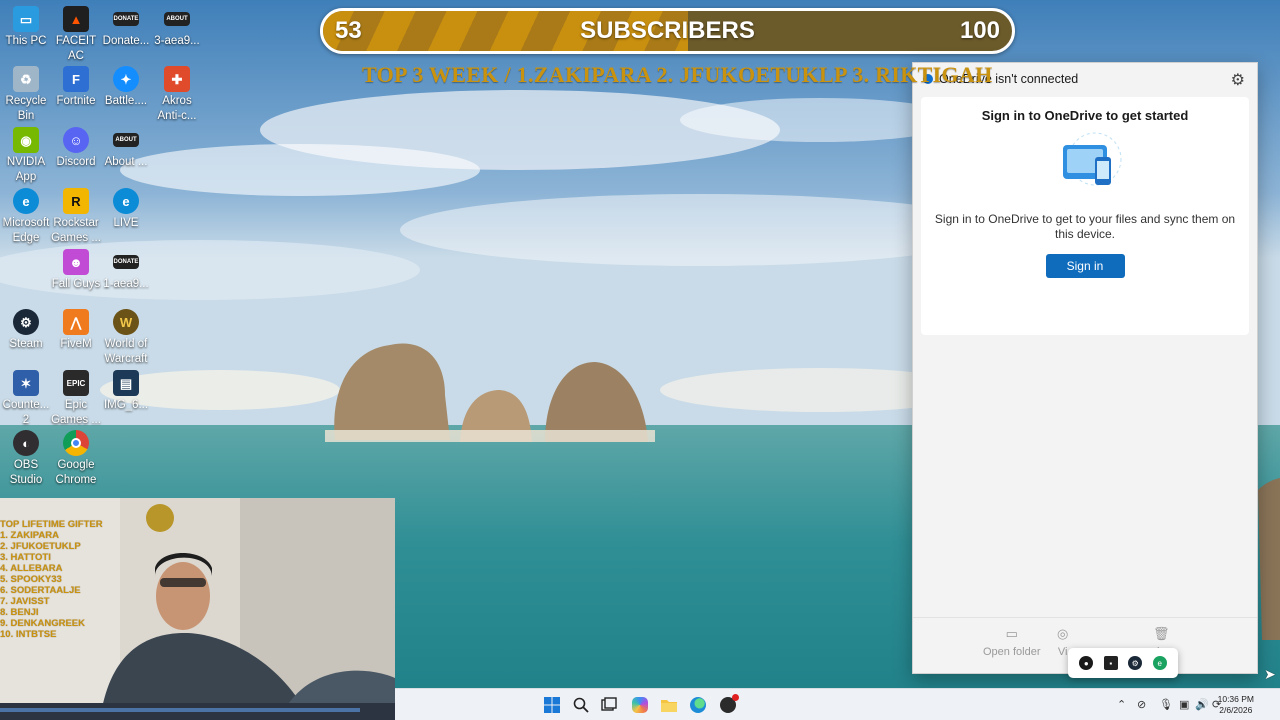 The width and height of the screenshot is (1280, 720). Describe the element at coordinates (609, 705) in the screenshot. I see `task-view-icon` at that location.